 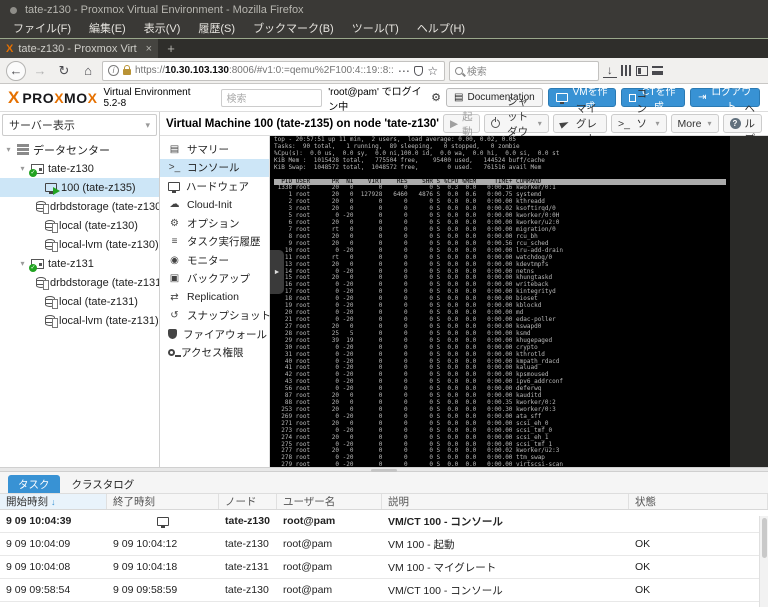 What do you see at coordinates (149, 49) in the screenshot?
I see `tab-close-icon: ×` at bounding box center [149, 49].